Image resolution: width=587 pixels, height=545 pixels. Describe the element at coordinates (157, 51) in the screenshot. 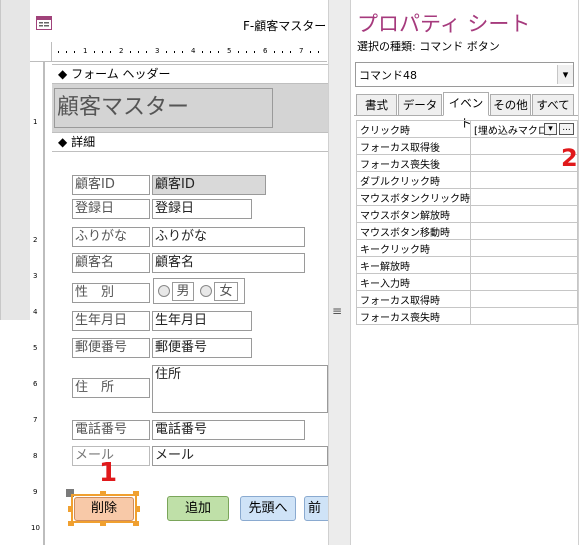

I see `ruler-mark: 3` at that location.